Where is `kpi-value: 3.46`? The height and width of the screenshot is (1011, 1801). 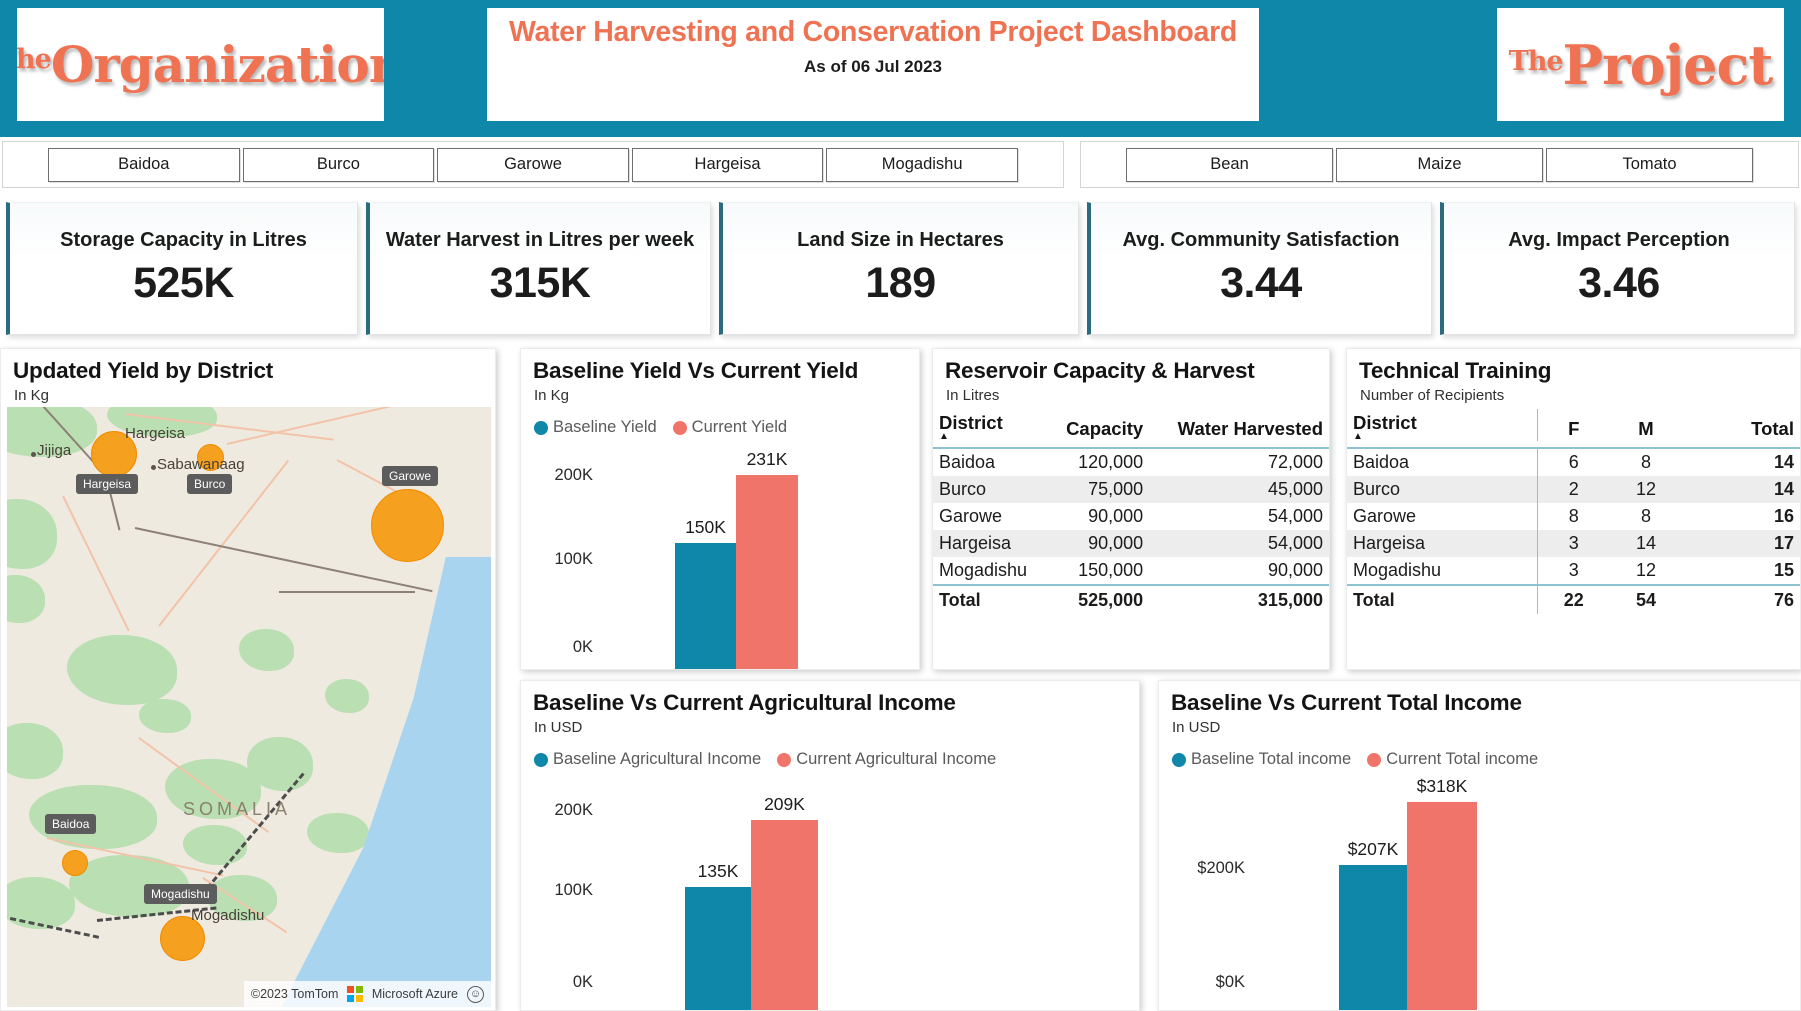
kpi-value: 3.46 is located at coordinates (1619, 283).